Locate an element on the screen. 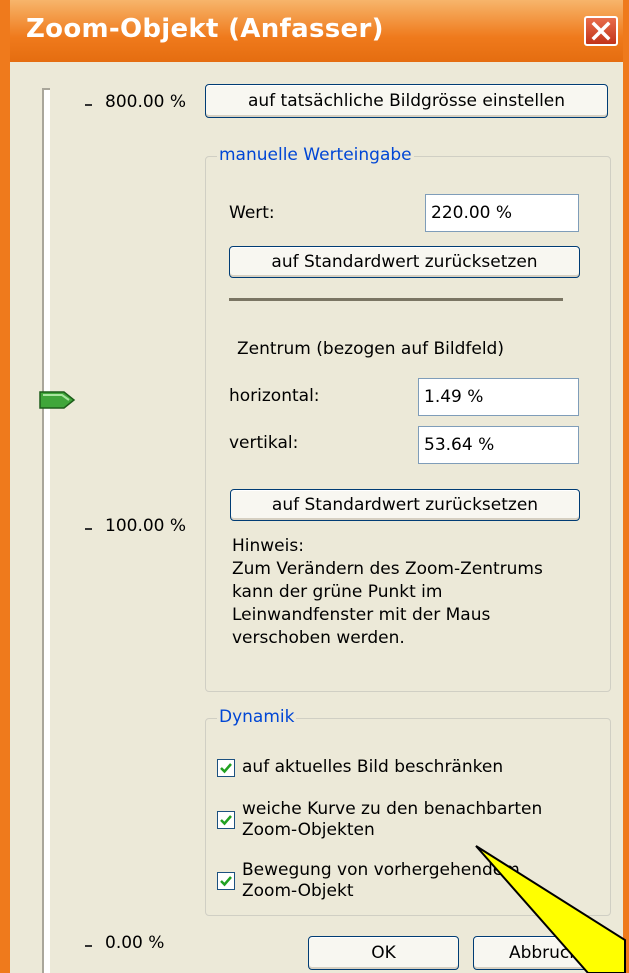  window-title: Zoom-Objekt (Anfasser) is located at coordinates (205, 29).